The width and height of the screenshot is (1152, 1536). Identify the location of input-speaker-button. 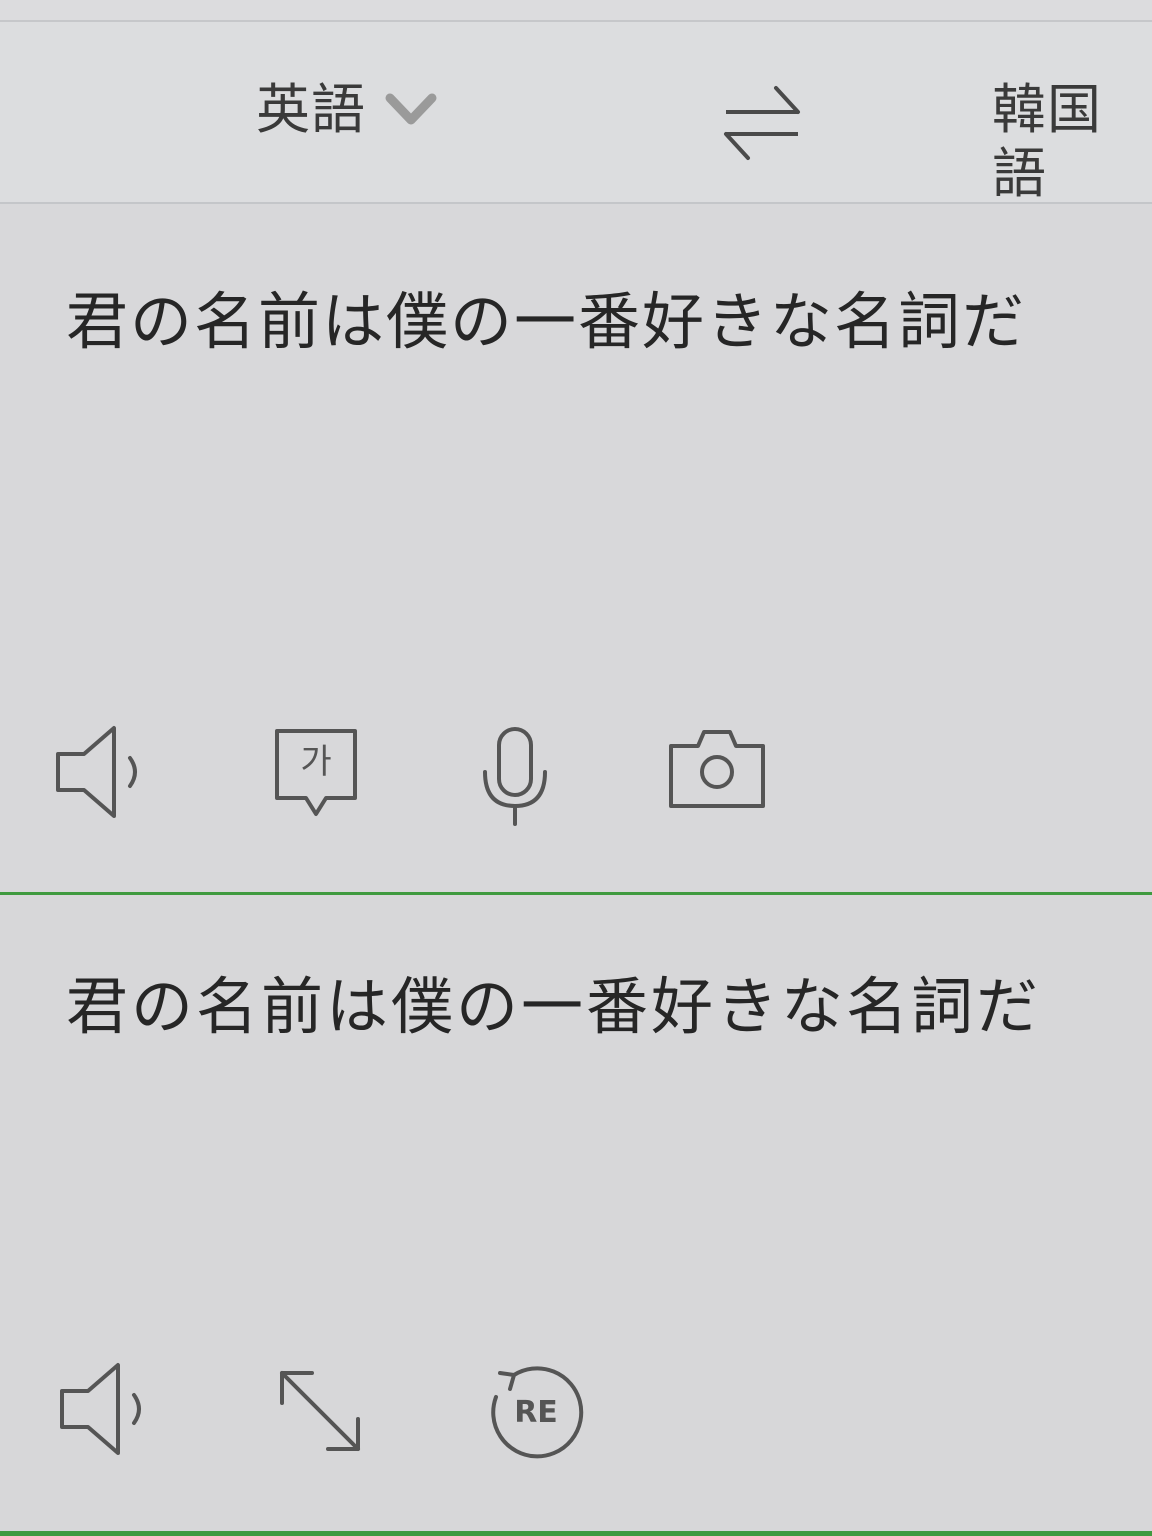
(104, 772).